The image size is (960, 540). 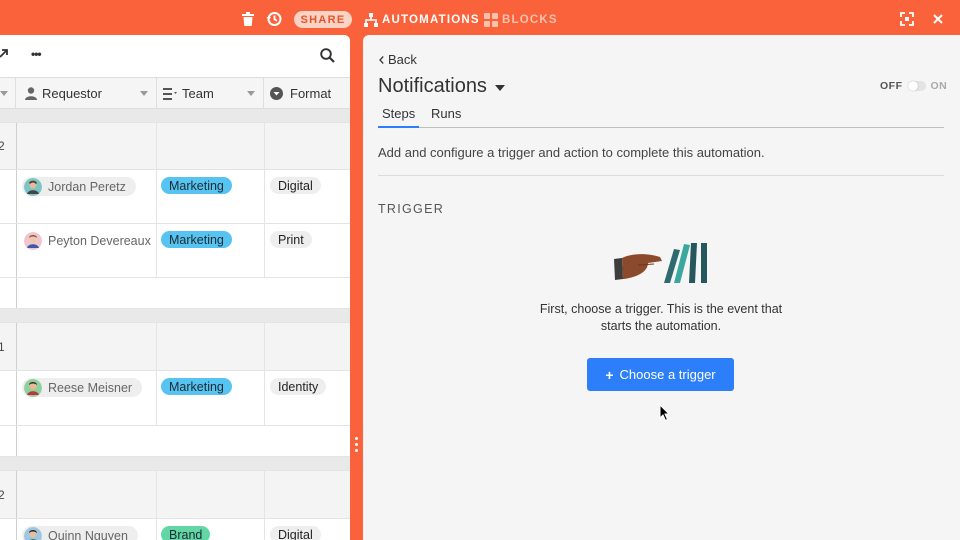 What do you see at coordinates (491, 19) in the screenshot?
I see `blocks-icon` at bounding box center [491, 19].